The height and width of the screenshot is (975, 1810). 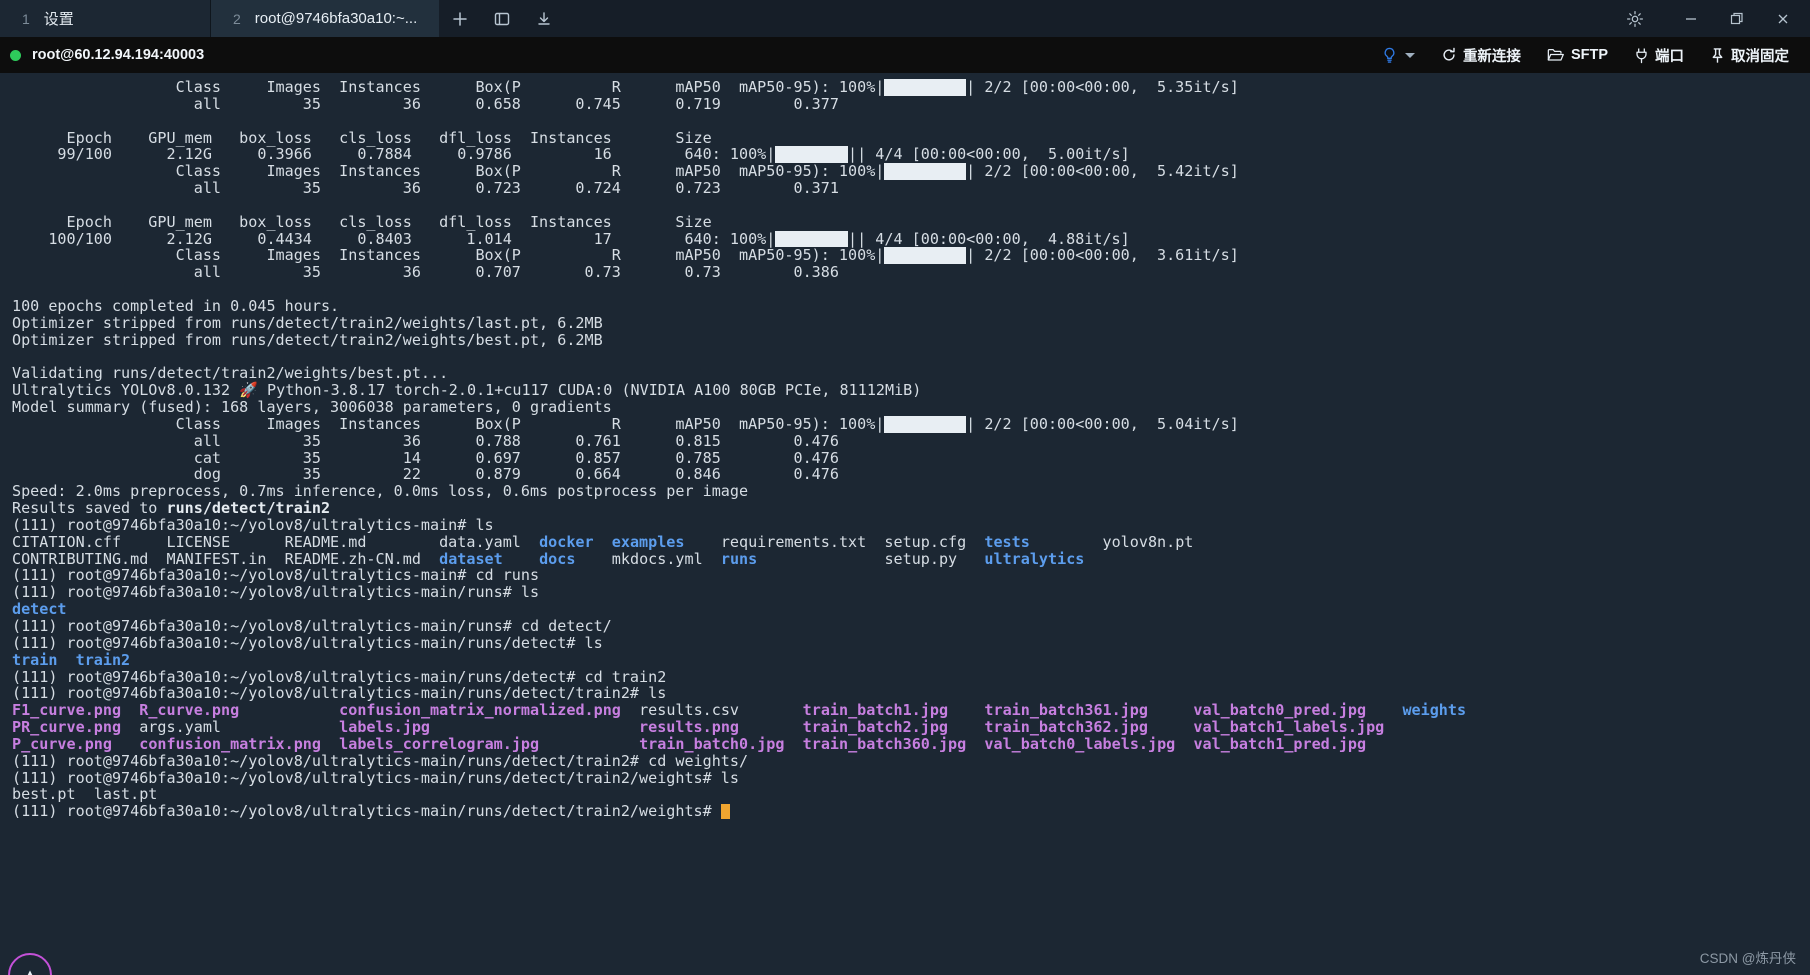 I want to click on gear-icon, so click(x=1635, y=18).